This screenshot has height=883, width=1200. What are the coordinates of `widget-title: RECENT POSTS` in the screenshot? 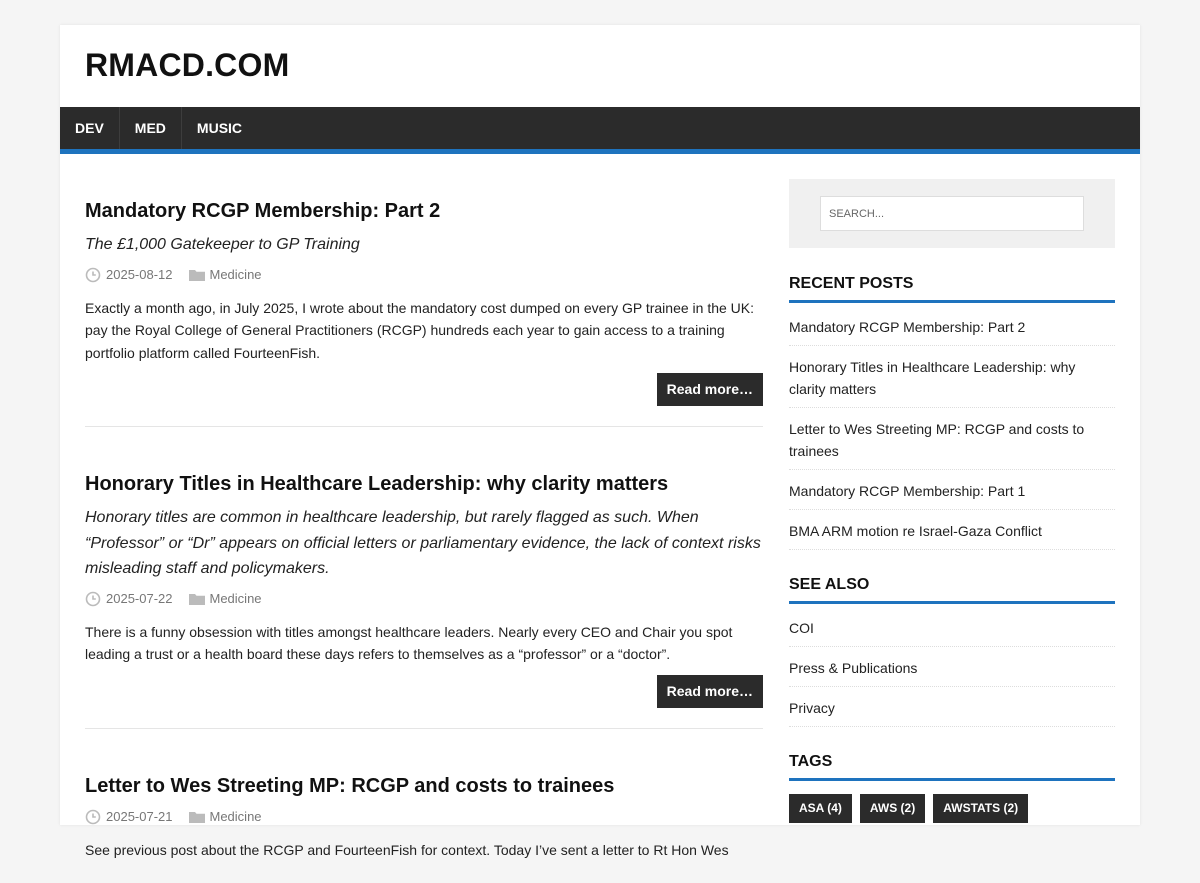 It's located at (952, 288).